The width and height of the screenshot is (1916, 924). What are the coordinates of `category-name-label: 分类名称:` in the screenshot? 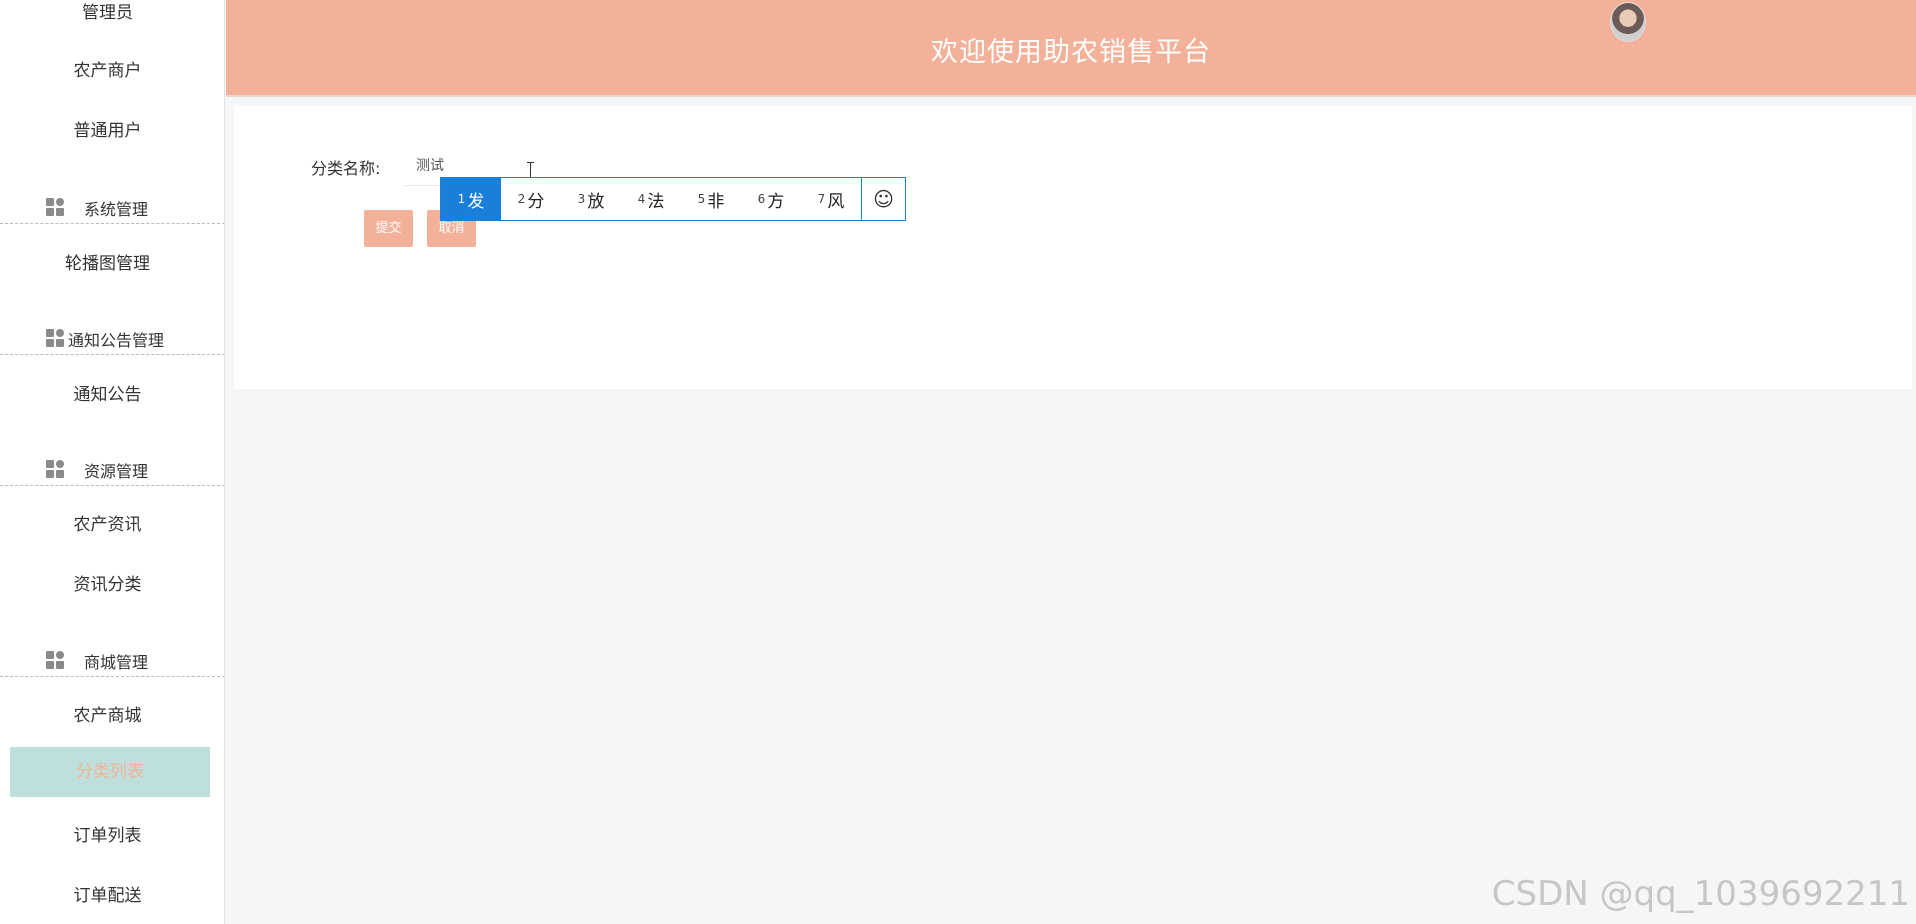 It's located at (346, 168).